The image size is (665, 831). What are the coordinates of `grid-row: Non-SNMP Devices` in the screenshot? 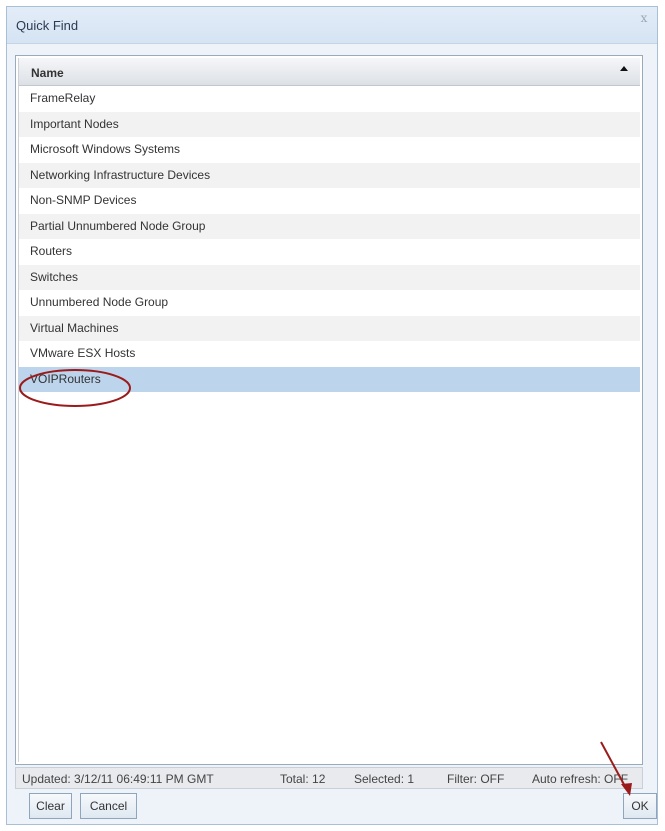 It's located at (329, 201).